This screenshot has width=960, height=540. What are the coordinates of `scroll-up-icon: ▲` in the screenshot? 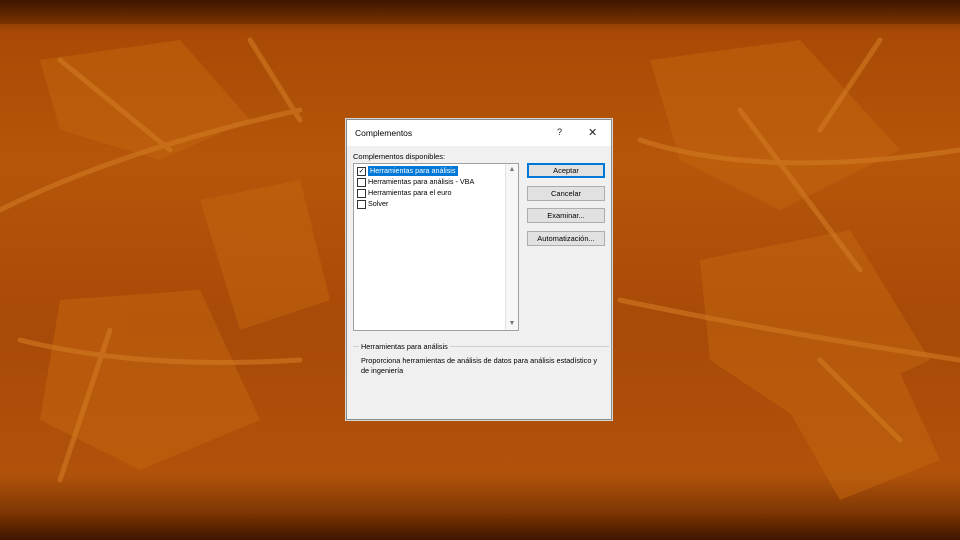 It's located at (512, 170).